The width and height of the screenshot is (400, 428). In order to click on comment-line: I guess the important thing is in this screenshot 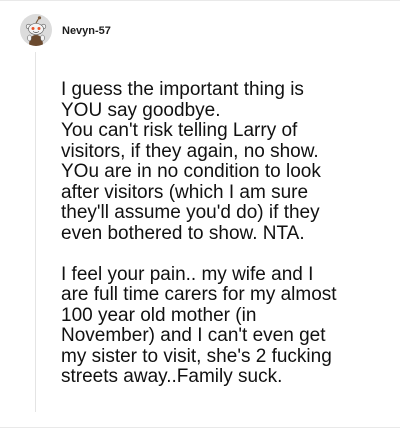, I will do `click(182, 89)`.